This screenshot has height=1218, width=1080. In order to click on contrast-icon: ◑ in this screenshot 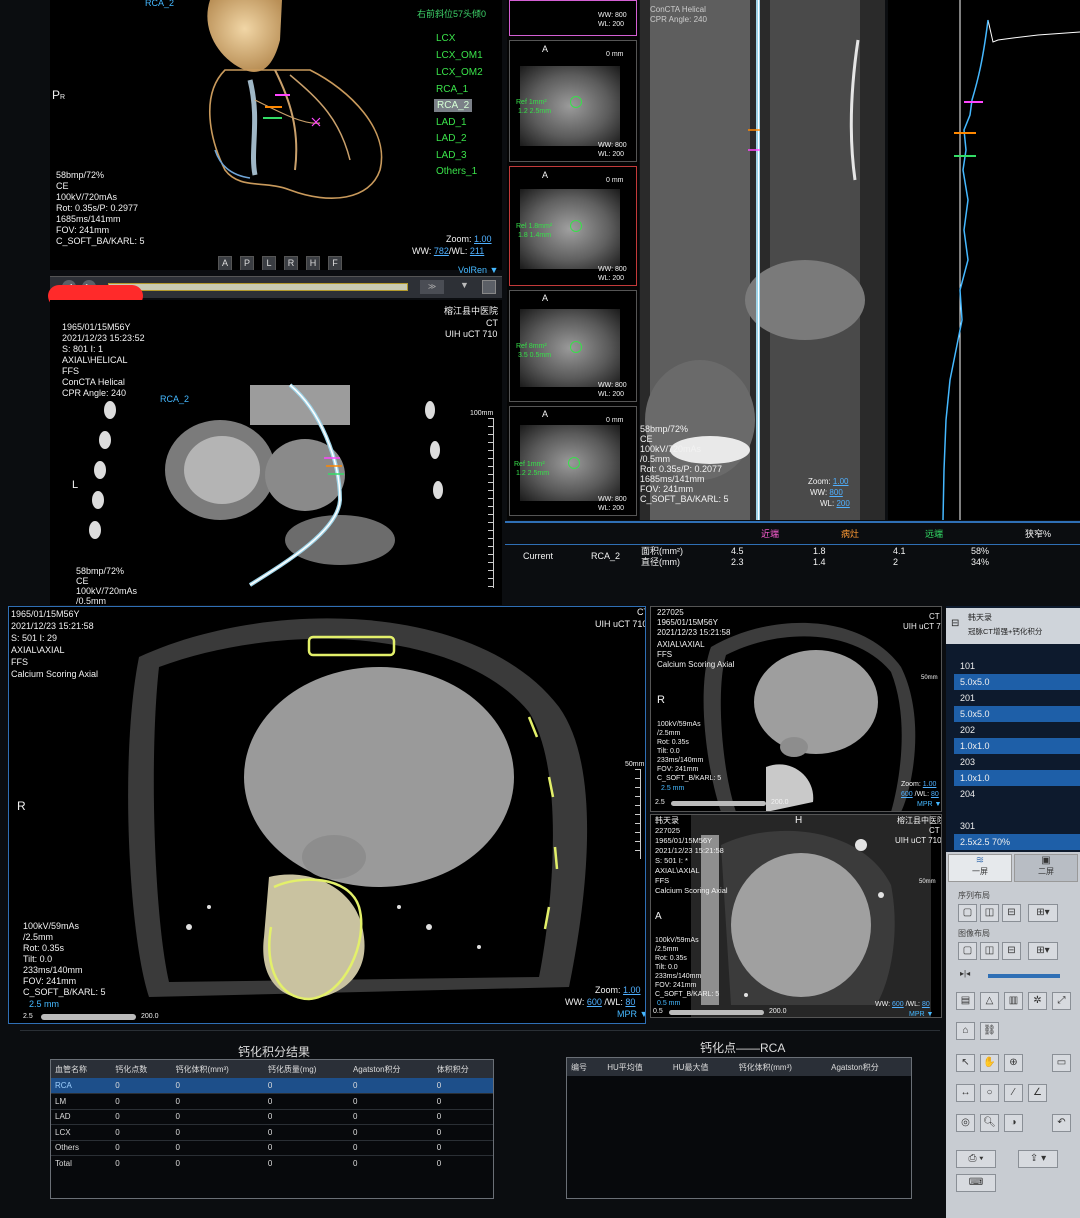, I will do `click(1013, 1123)`.